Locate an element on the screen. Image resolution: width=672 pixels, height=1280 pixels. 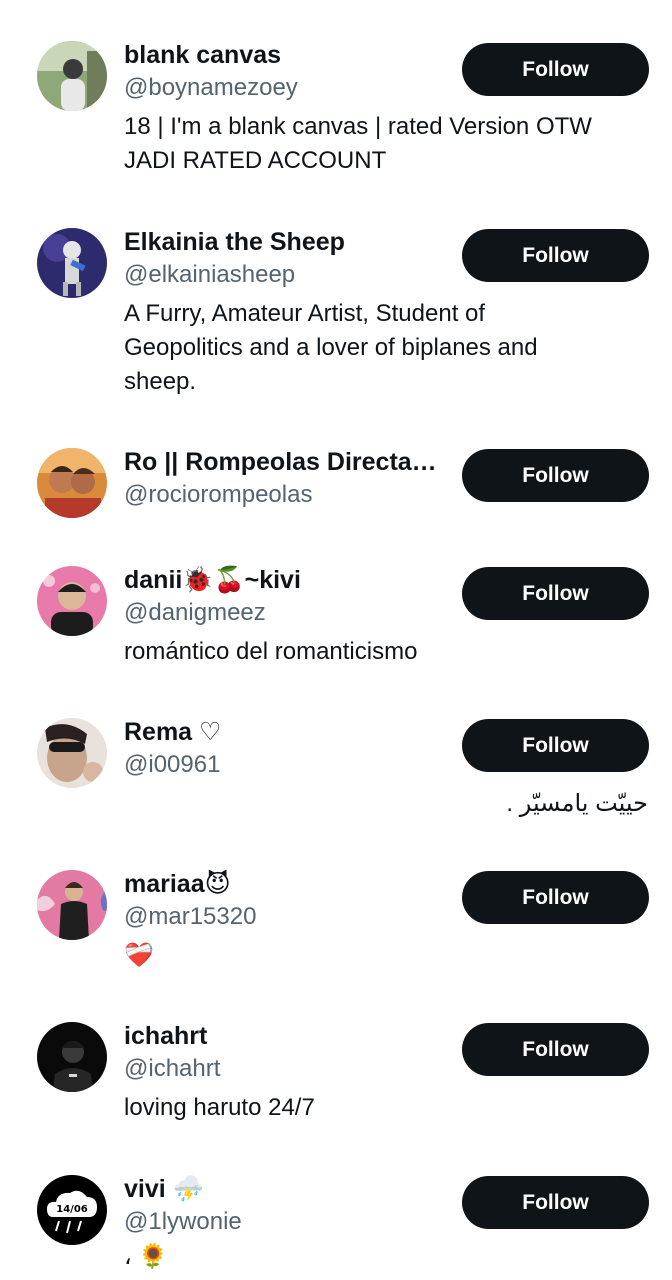
username: @mar15320 is located at coordinates (190, 917).